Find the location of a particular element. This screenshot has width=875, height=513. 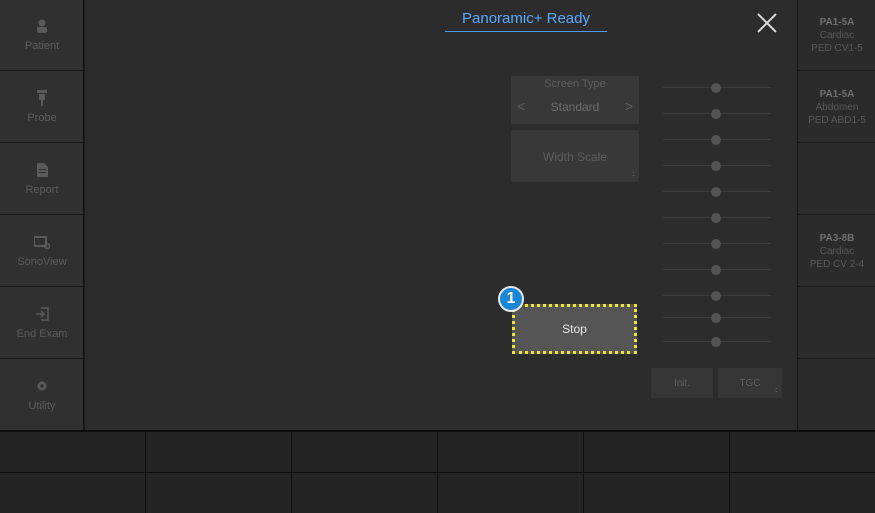

preset-button: PA3-8B Cardiac PED CV 2-4 is located at coordinates (836, 251).